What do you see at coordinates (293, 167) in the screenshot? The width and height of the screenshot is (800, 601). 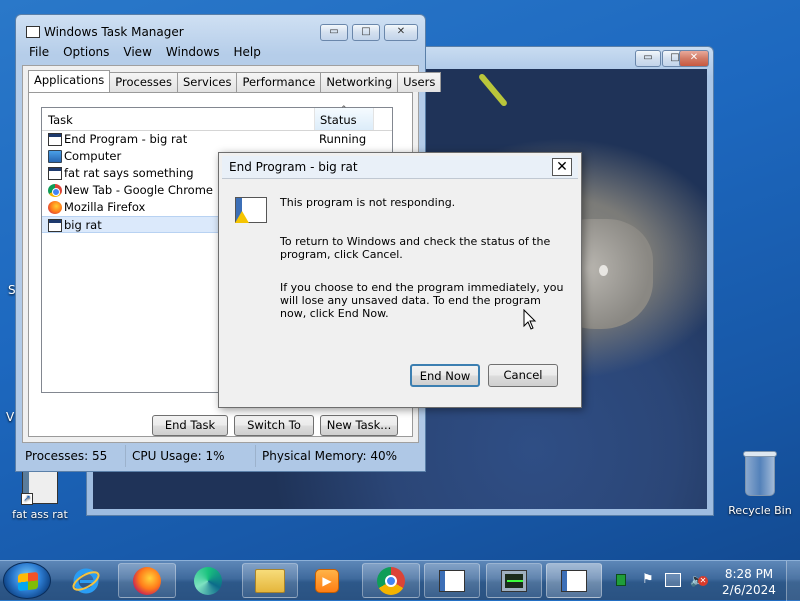 I see `dialog-title: End Program - big rat` at bounding box center [293, 167].